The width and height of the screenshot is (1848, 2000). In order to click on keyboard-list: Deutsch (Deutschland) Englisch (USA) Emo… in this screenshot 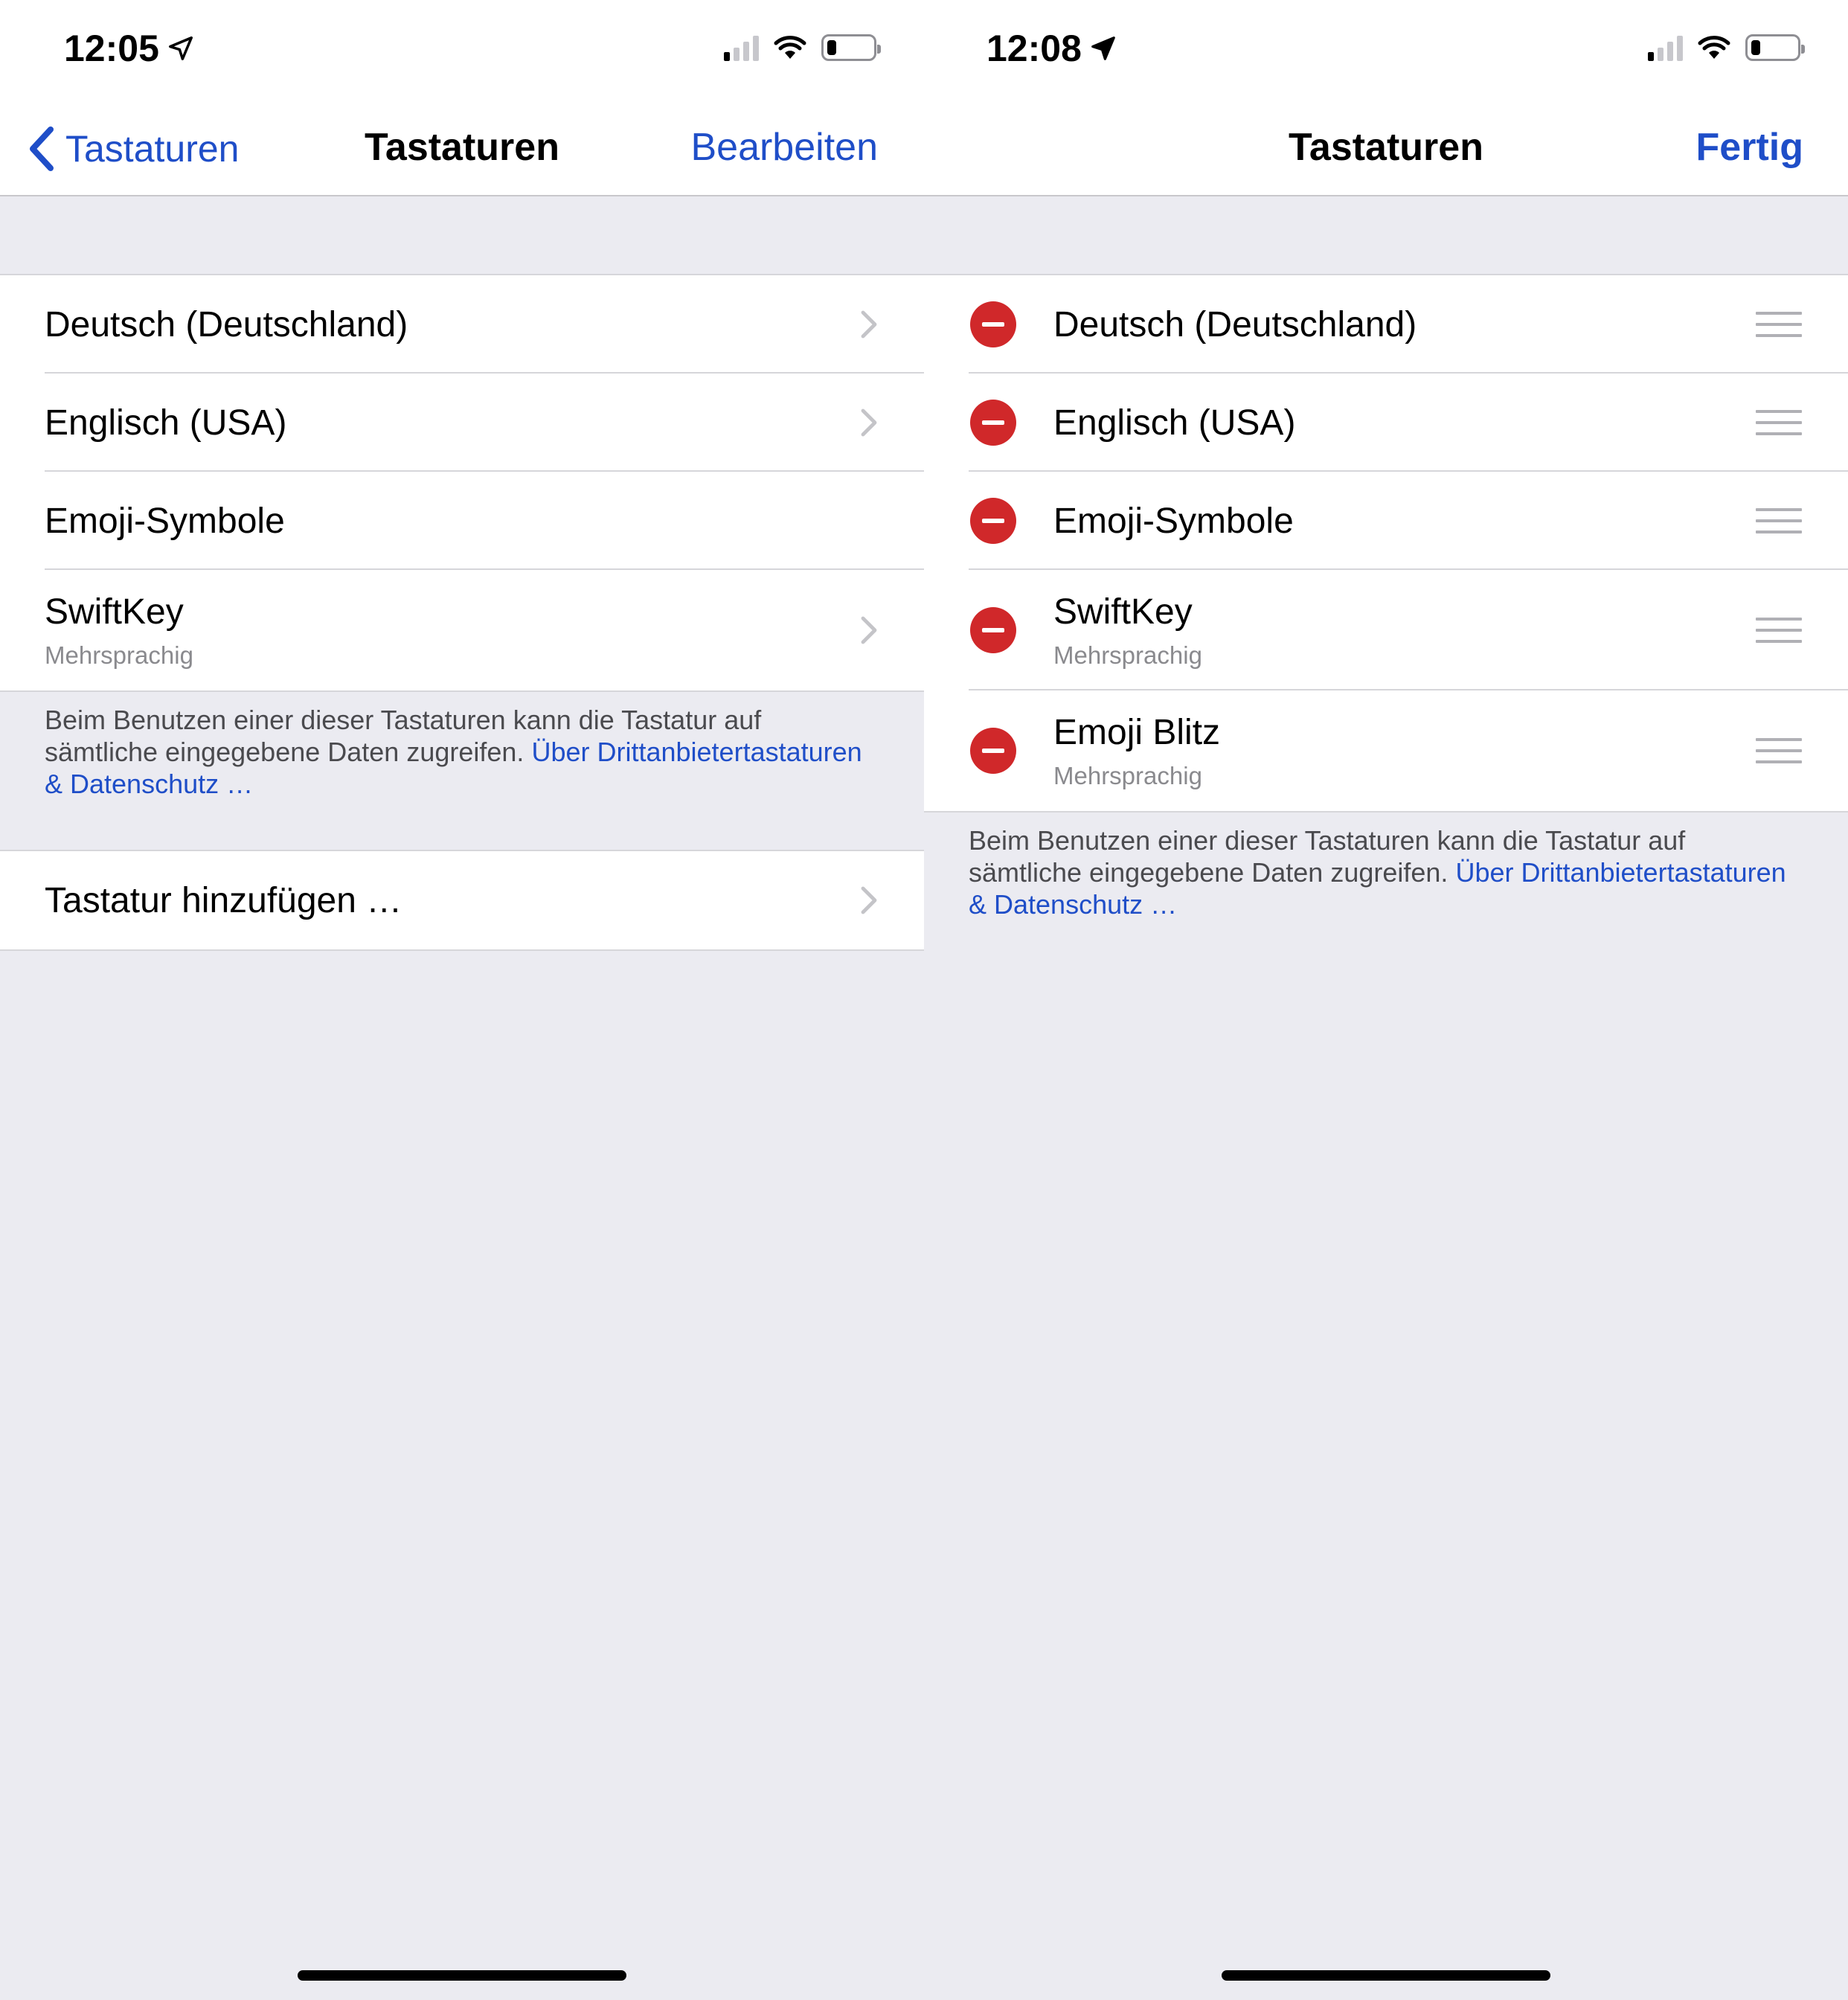, I will do `click(462, 483)`.